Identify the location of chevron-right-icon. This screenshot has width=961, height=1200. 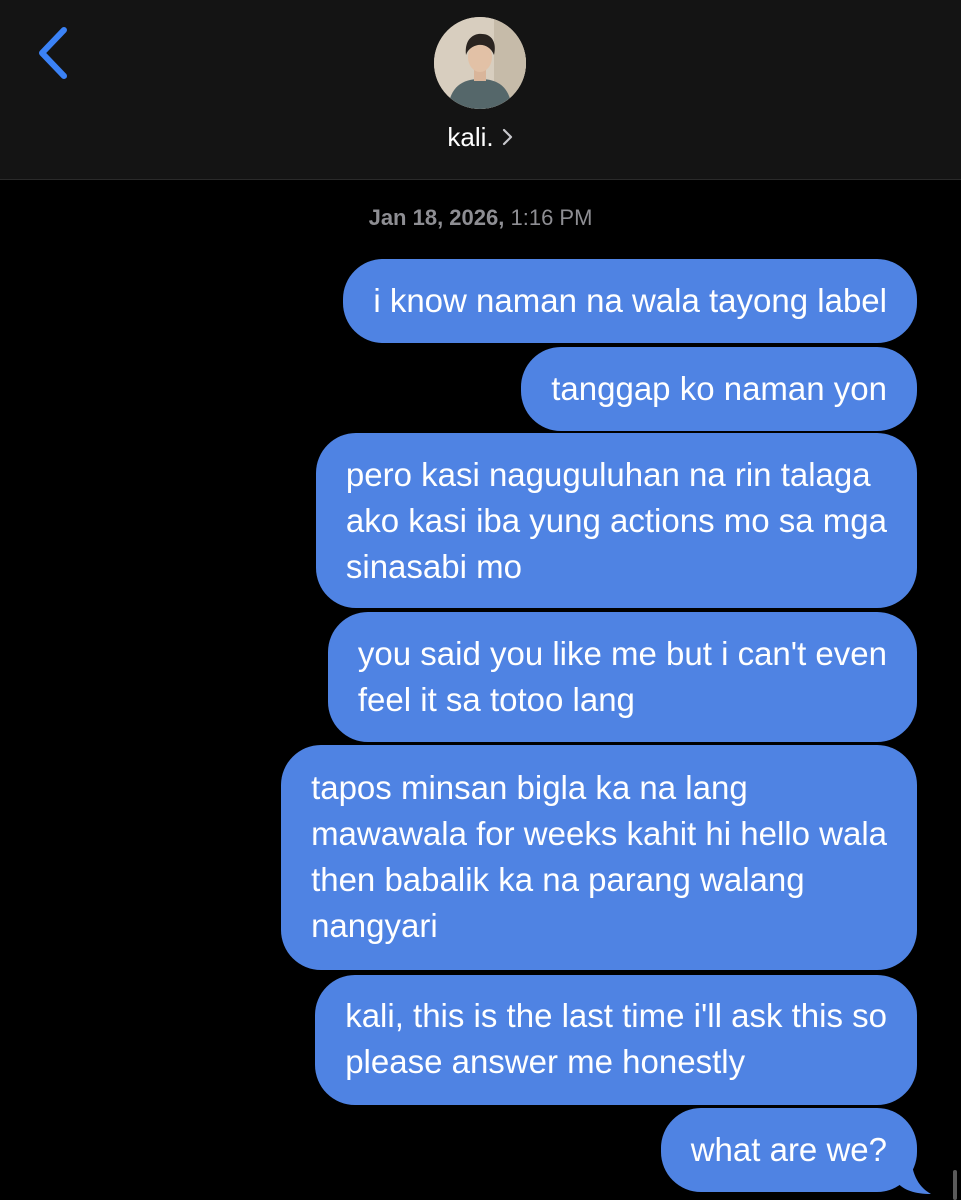
(508, 137).